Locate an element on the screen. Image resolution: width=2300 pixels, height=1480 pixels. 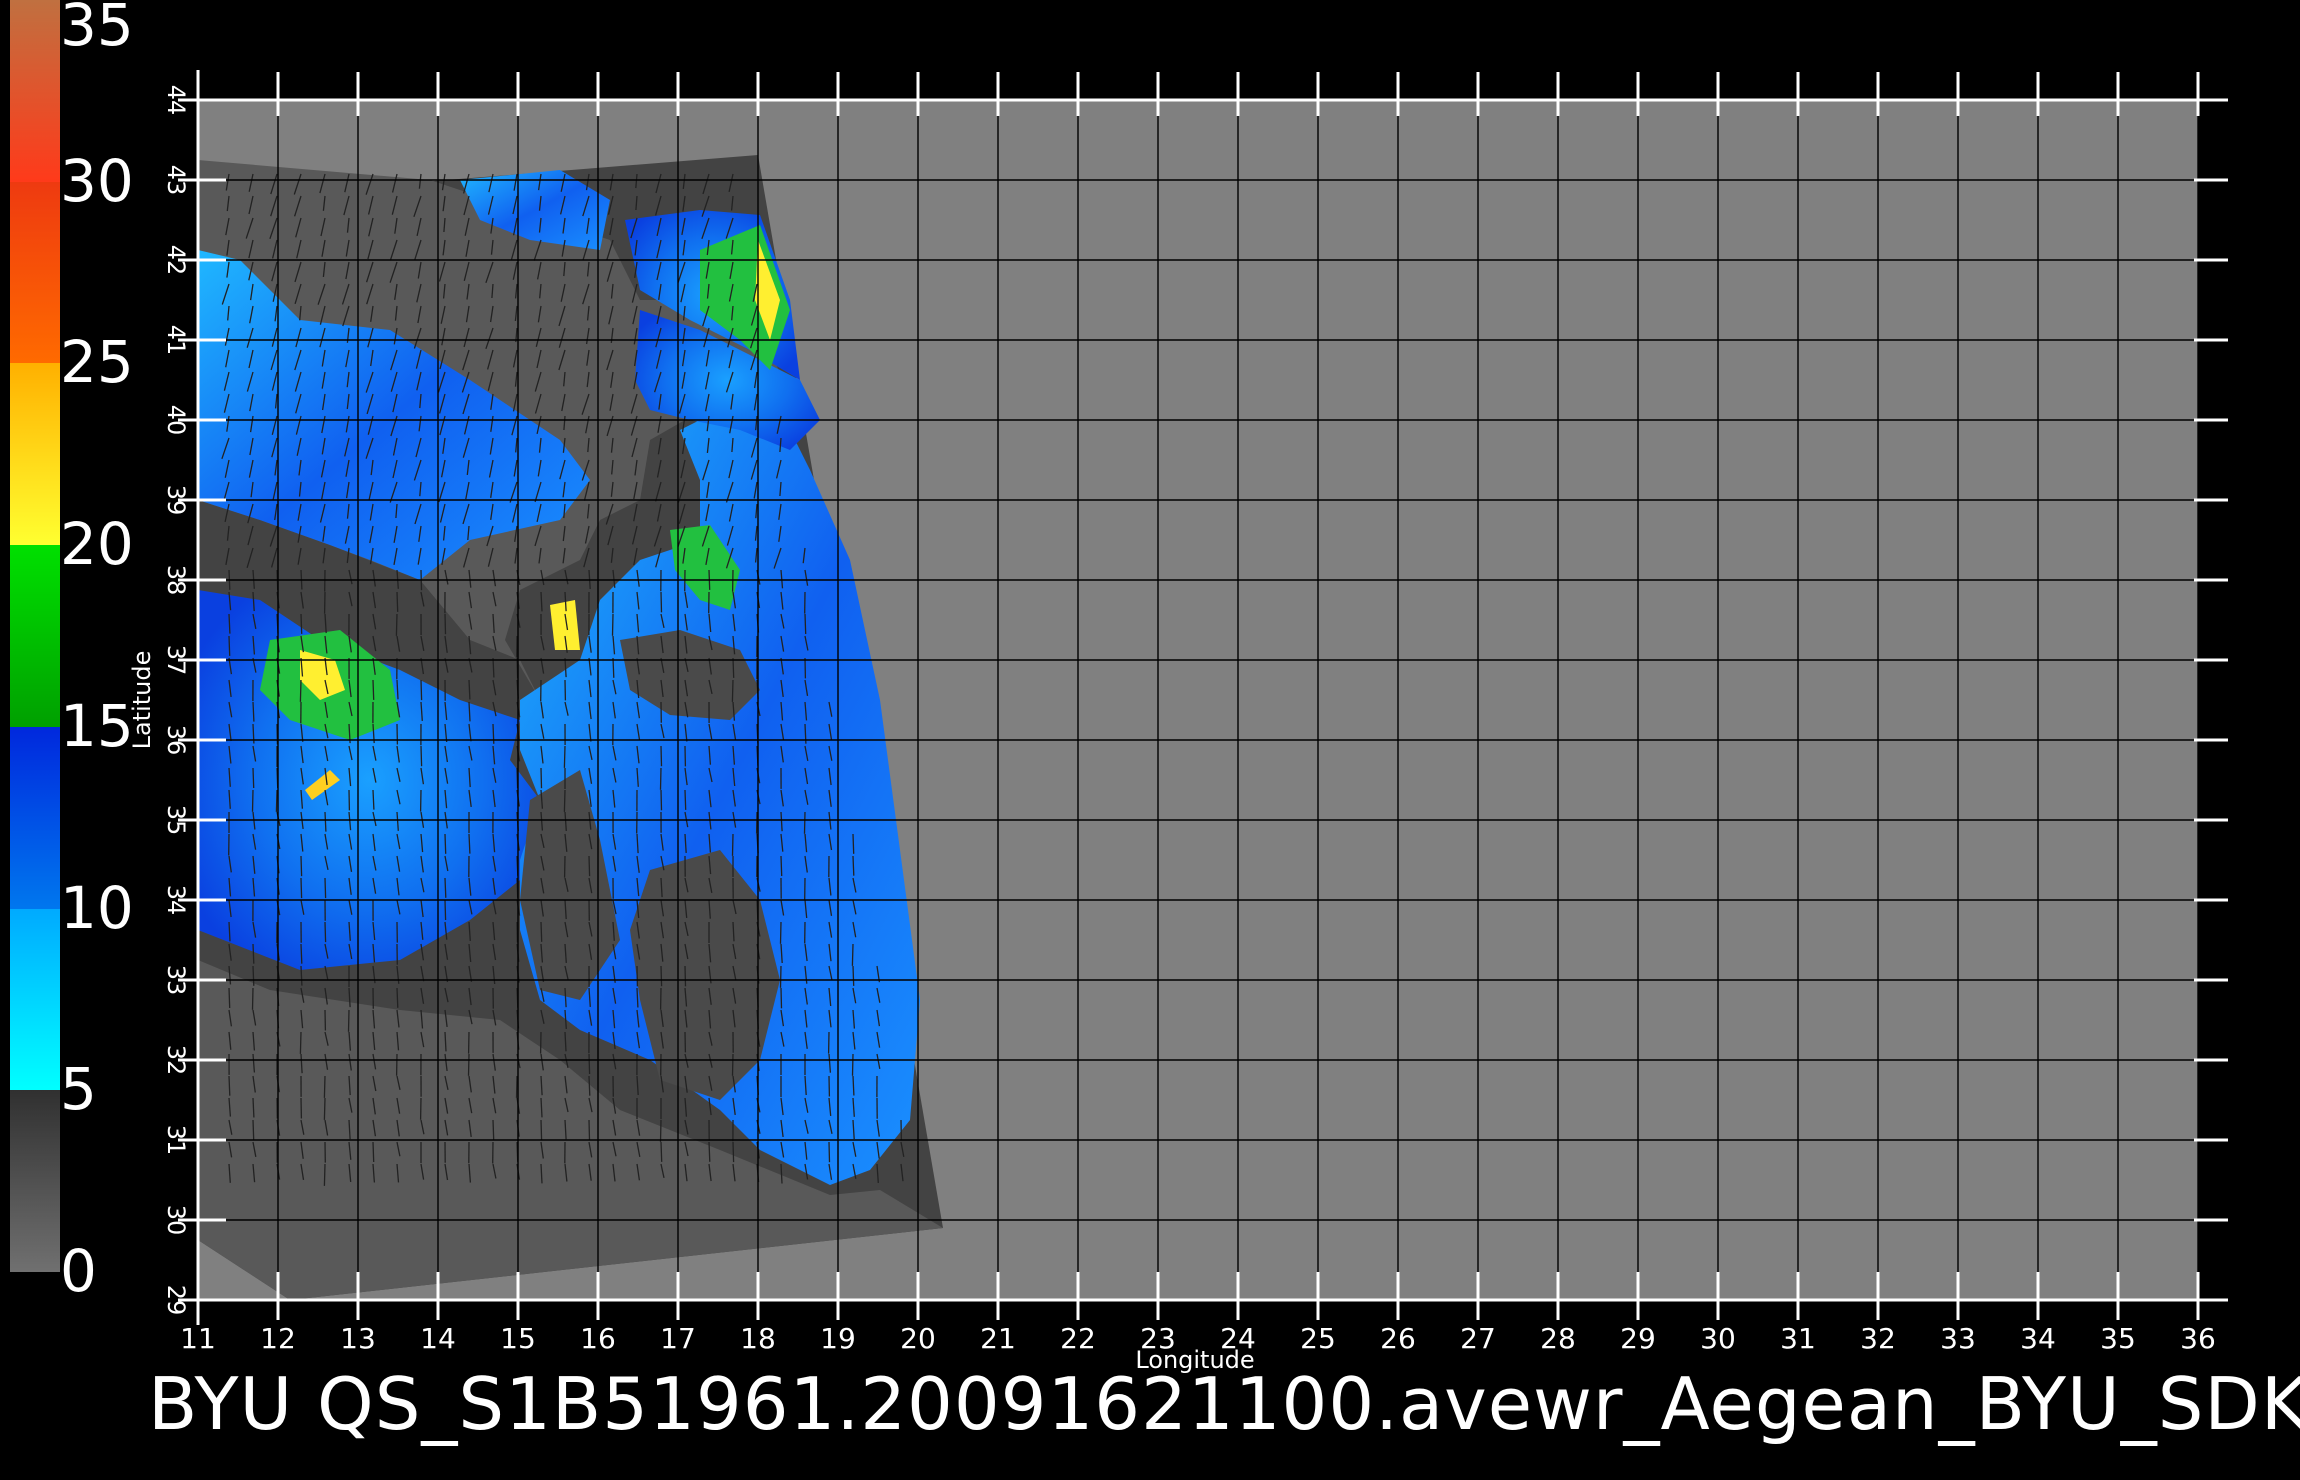
x-tick-label: 20 is located at coordinates (918, 1338).